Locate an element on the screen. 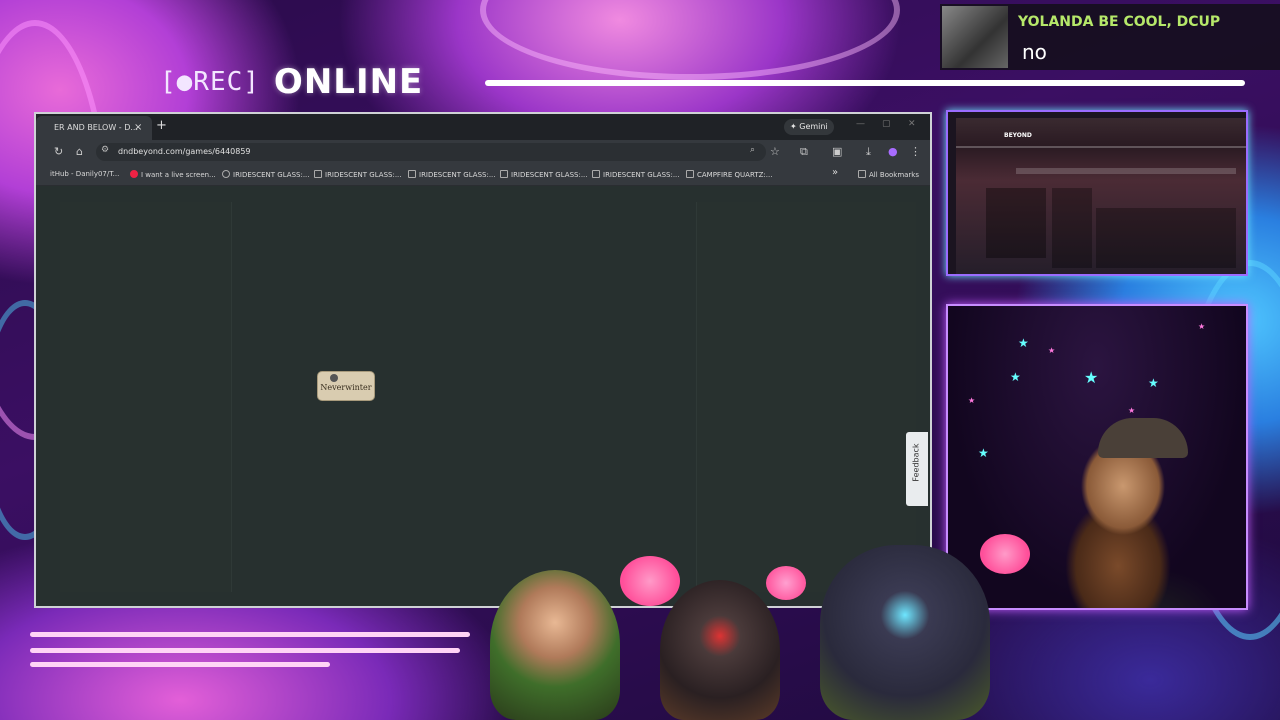 The image size is (1280, 720). map-location-label: Neverwinter is located at coordinates (346, 387).